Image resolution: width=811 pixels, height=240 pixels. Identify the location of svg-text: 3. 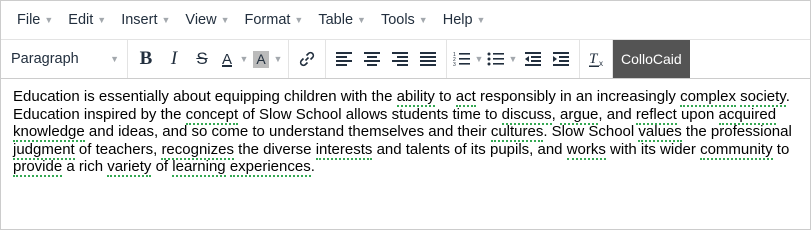
(454, 64).